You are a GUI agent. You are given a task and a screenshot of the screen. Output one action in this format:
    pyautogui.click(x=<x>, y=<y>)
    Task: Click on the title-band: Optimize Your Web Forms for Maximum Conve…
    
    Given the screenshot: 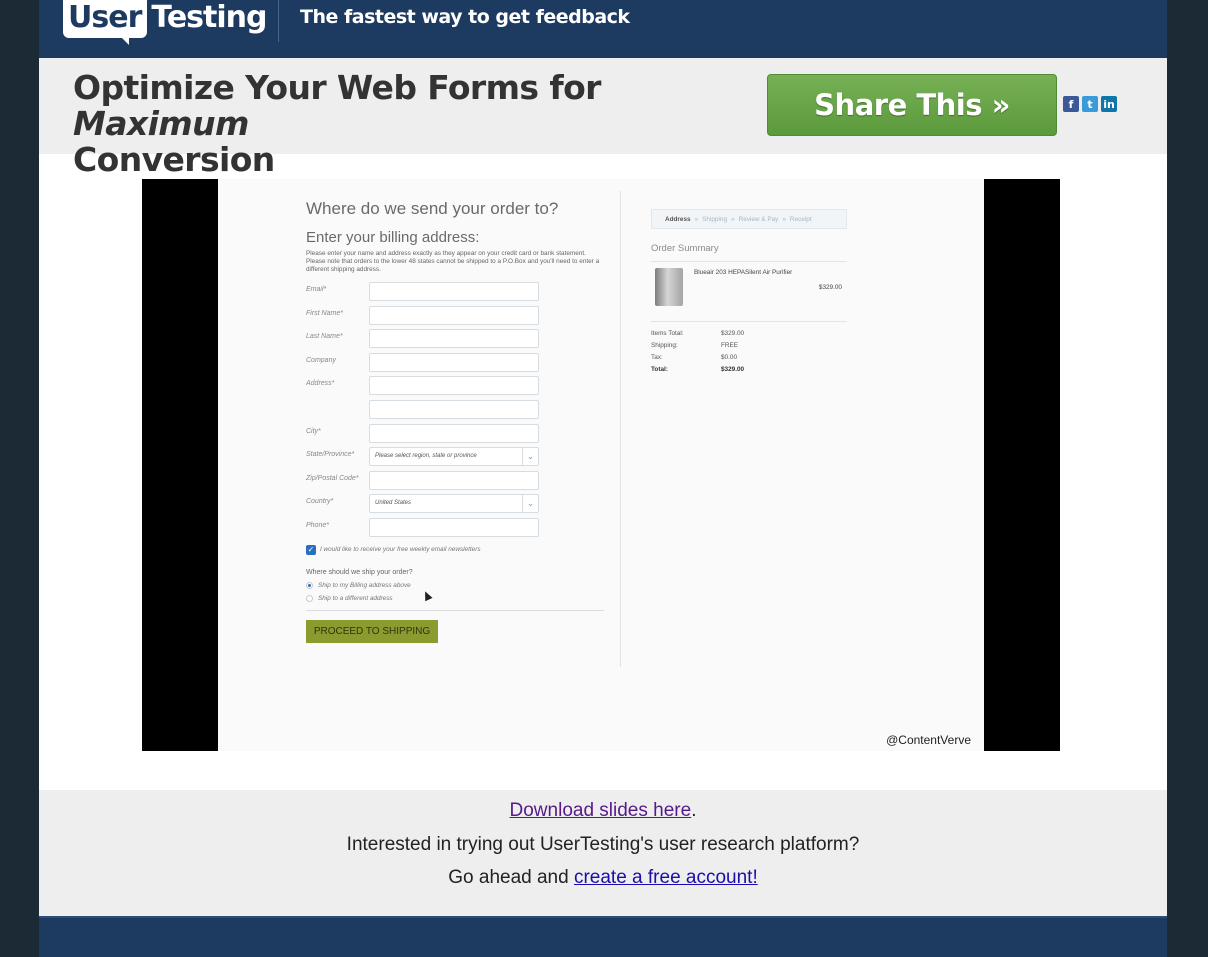 What is the action you would take?
    pyautogui.click(x=603, y=118)
    